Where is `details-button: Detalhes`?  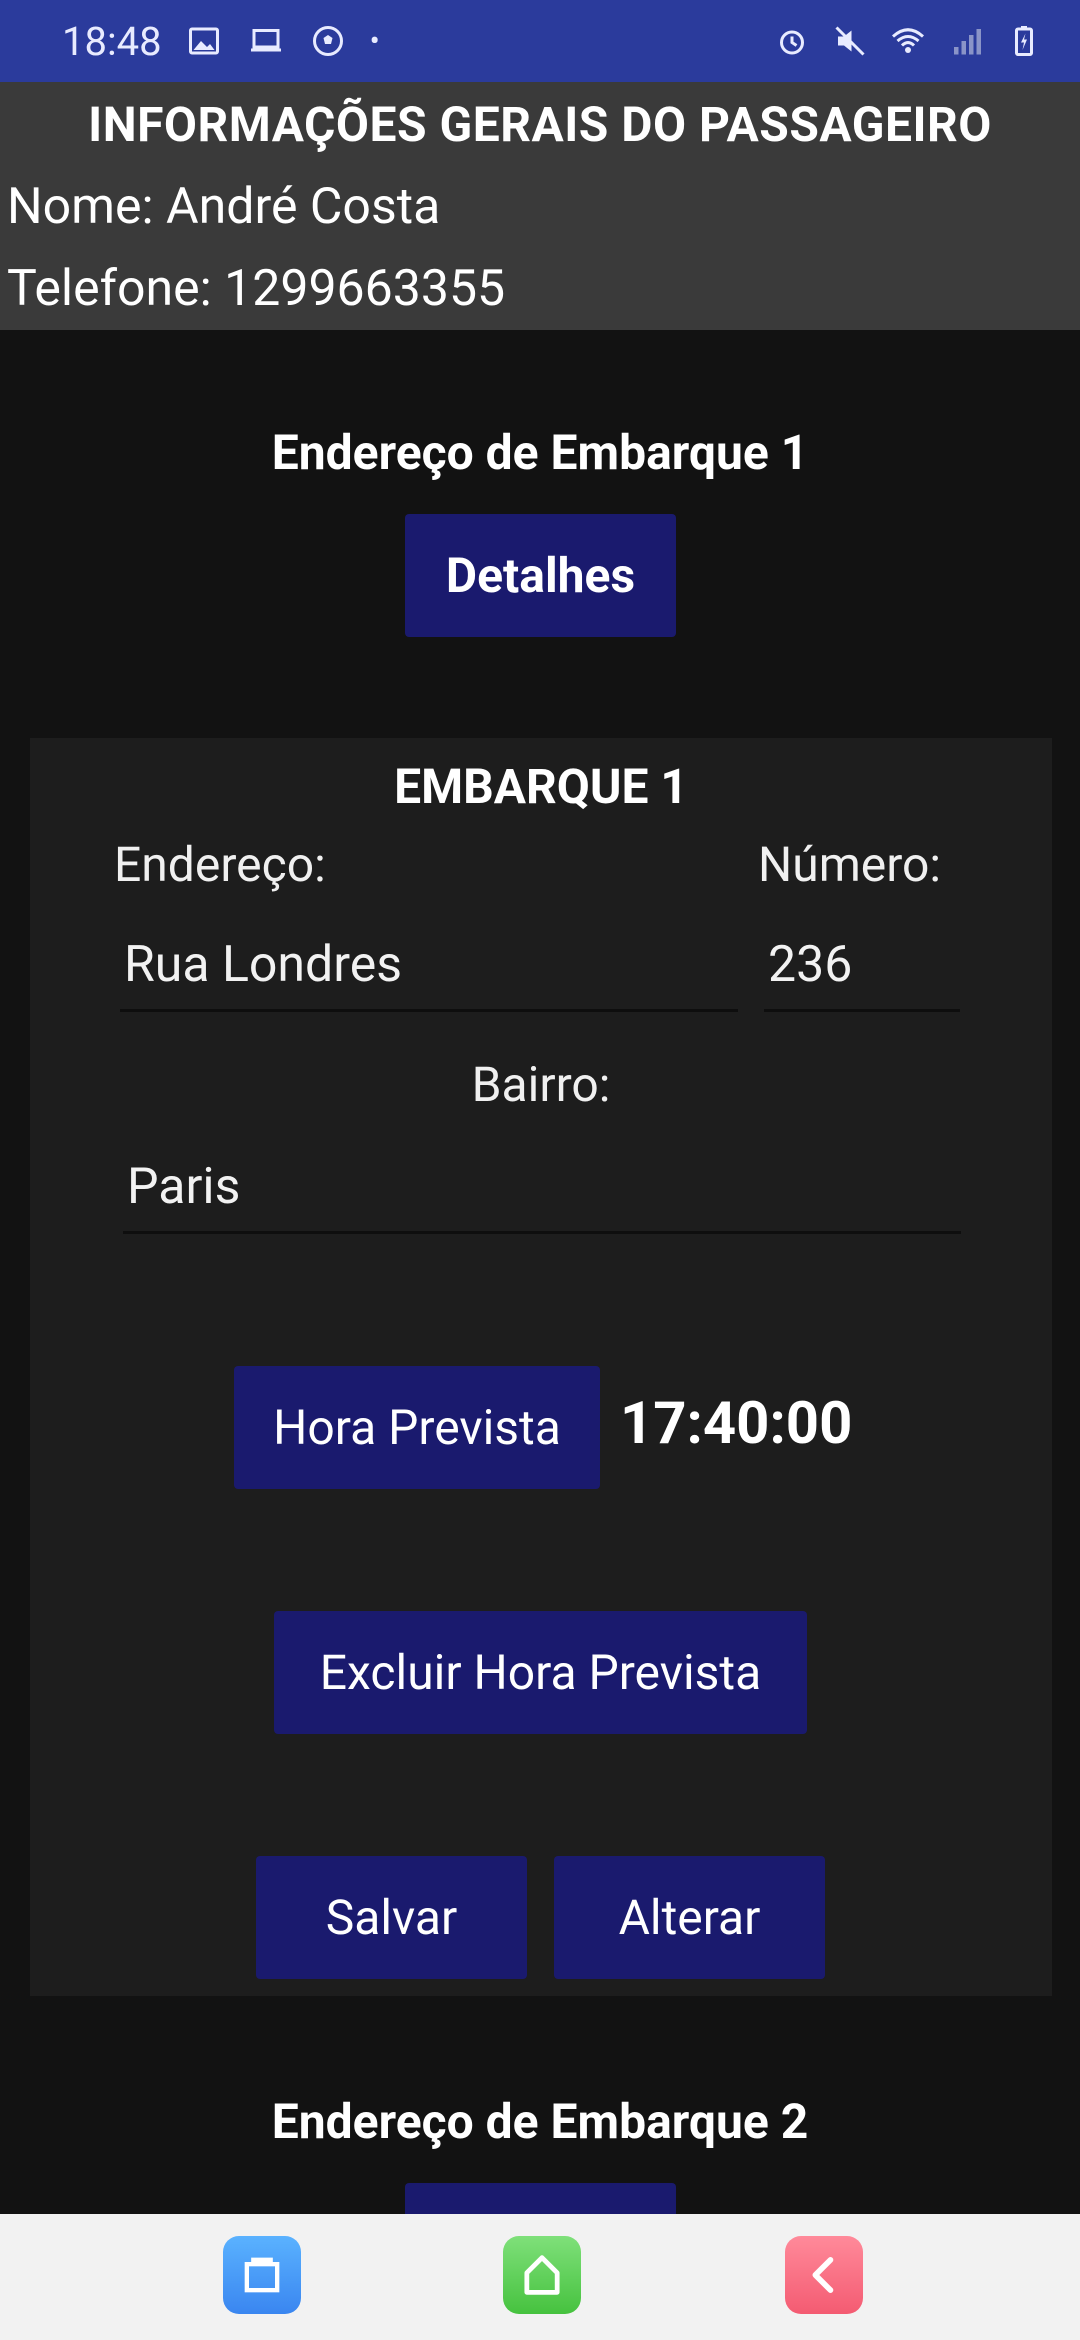 details-button: Detalhes is located at coordinates (540, 575).